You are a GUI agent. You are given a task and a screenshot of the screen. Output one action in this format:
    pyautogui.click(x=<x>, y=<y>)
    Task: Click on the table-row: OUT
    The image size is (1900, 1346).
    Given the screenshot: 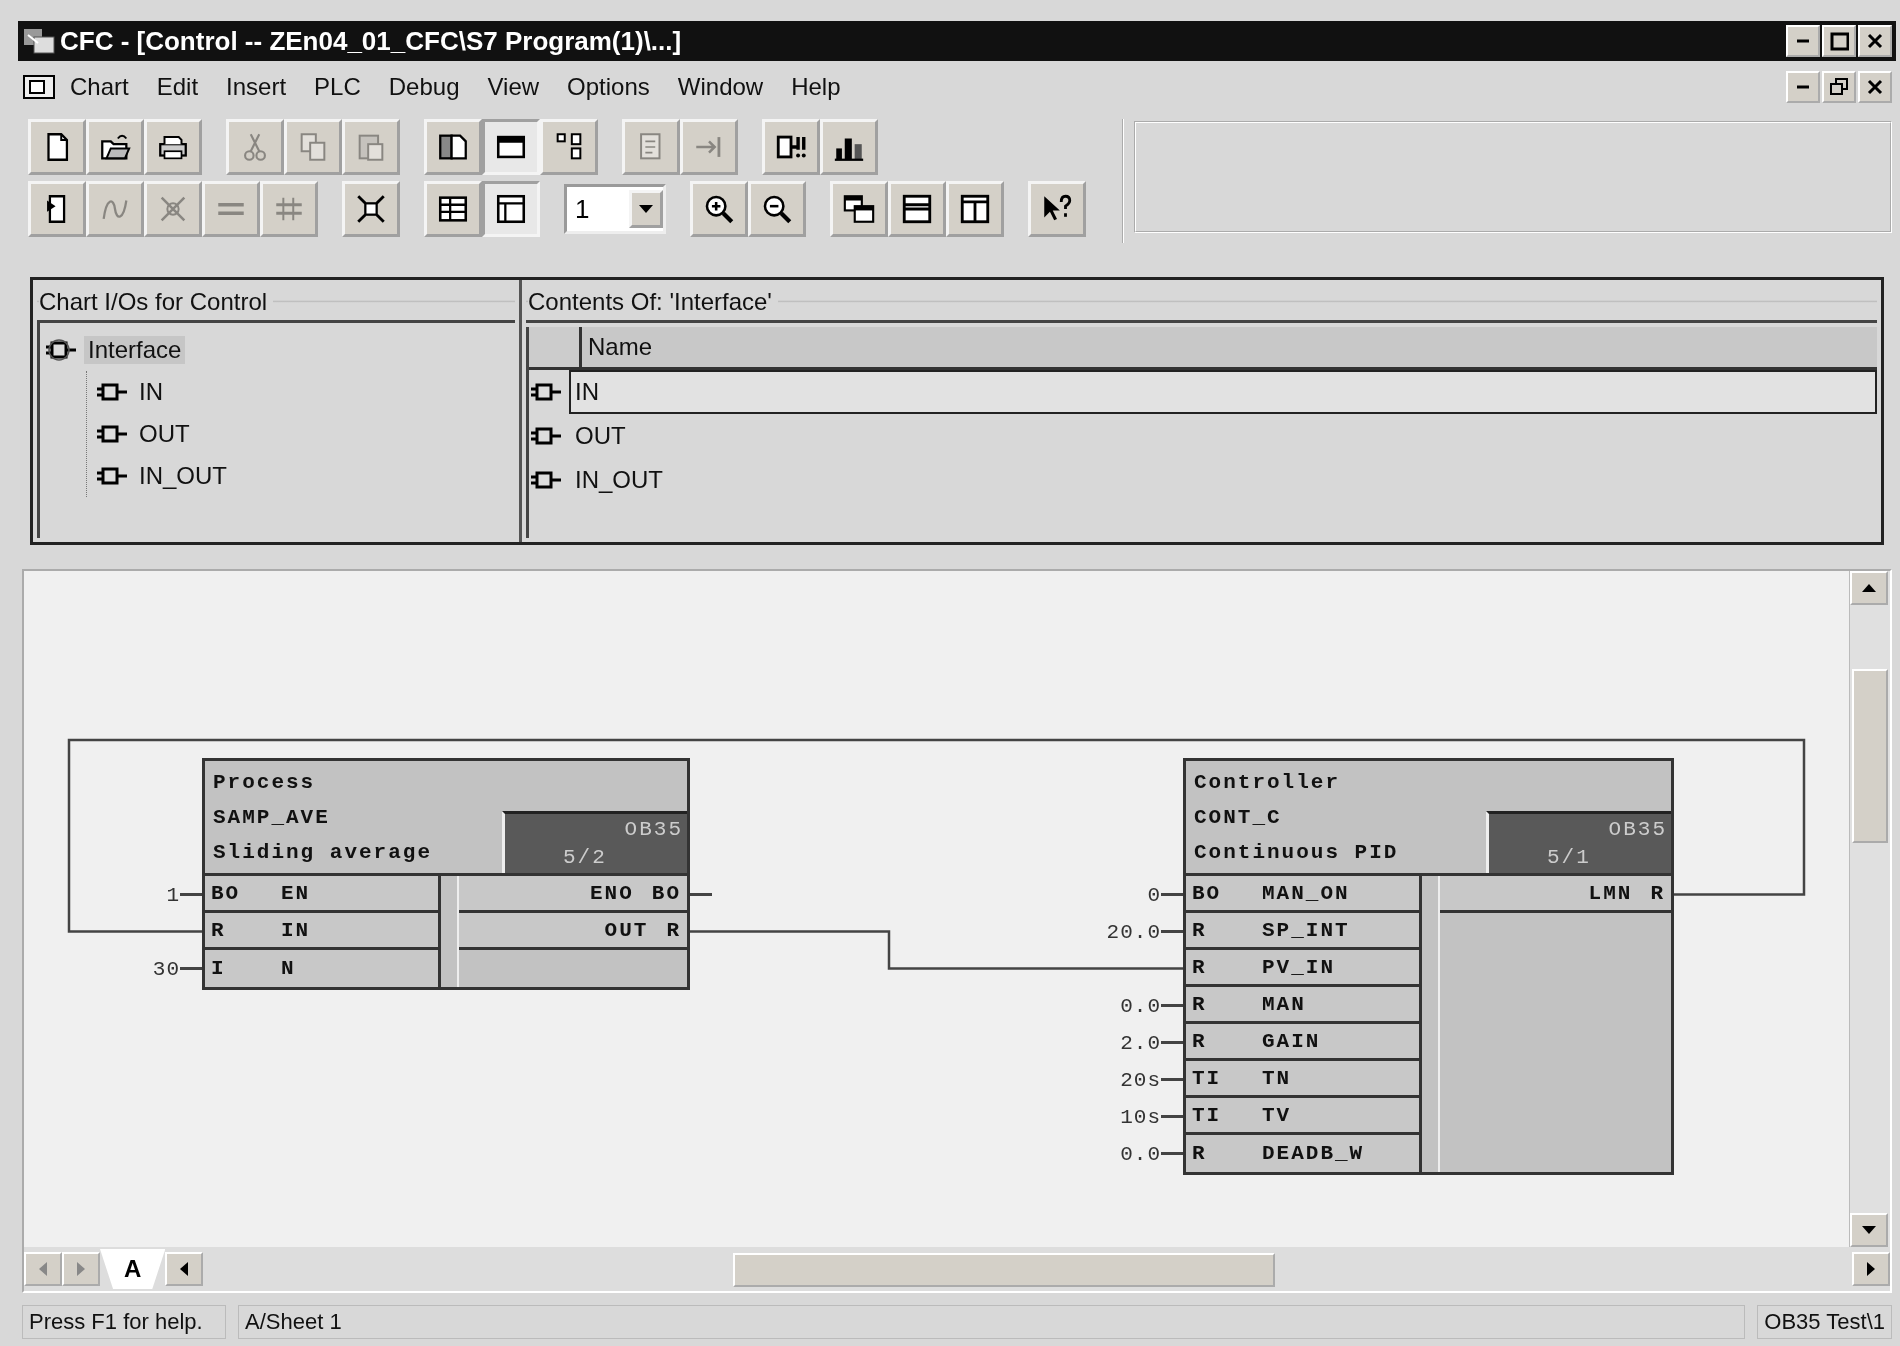 What is the action you would take?
    pyautogui.click(x=1223, y=436)
    